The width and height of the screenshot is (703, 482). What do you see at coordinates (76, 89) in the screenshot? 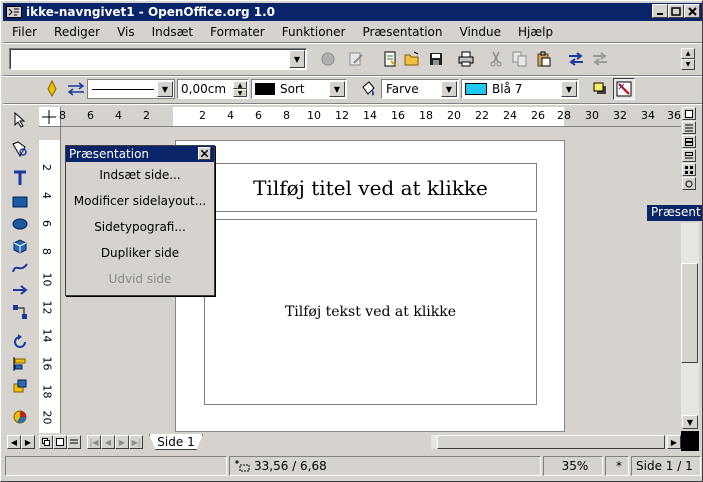
I see `arrow-style-icon` at bounding box center [76, 89].